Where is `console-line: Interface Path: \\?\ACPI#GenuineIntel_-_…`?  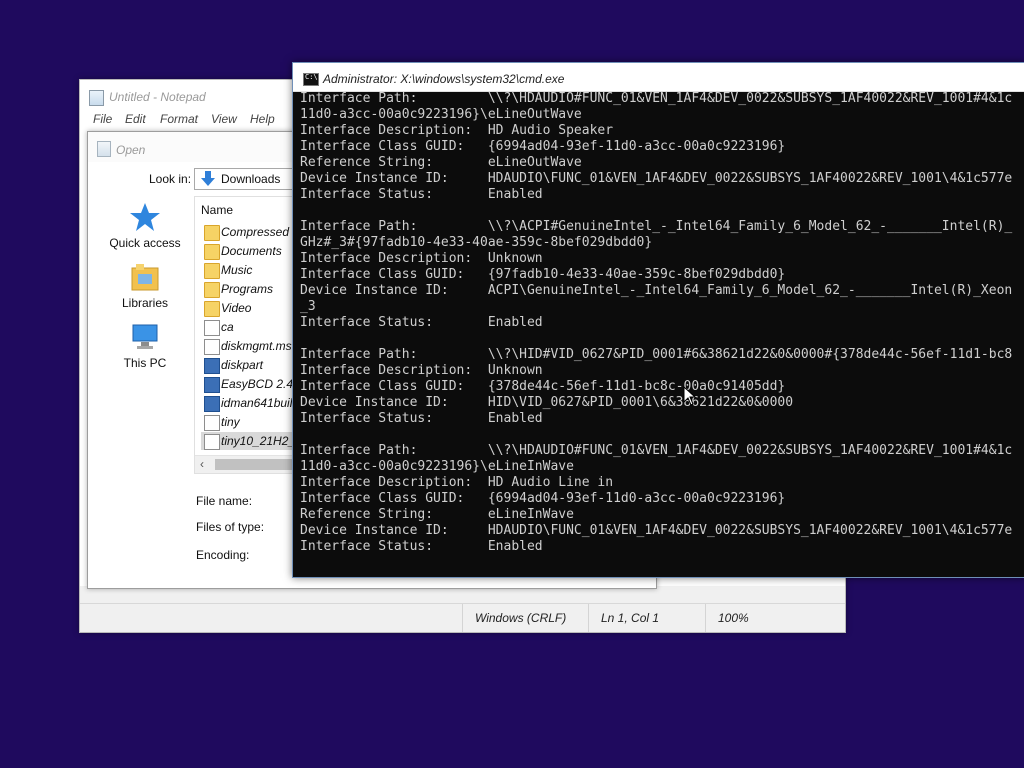
console-line: Interface Path: \\?\ACPI#GenuineIntel_-_… is located at coordinates (656, 226).